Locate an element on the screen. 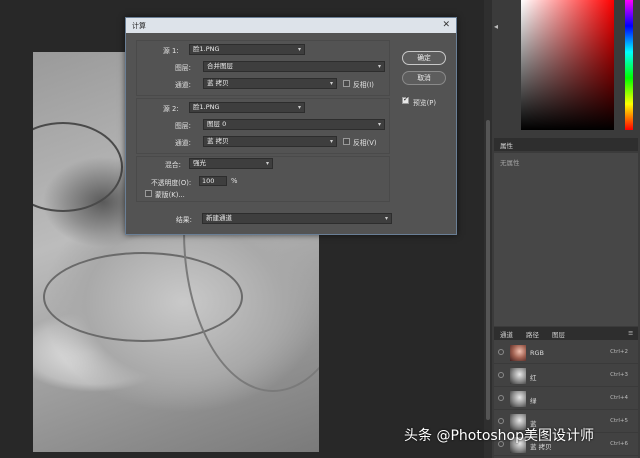 This screenshot has height=458, width=640. source2-channel-dropdown: 蓝 拷贝 ▾ is located at coordinates (270, 141).